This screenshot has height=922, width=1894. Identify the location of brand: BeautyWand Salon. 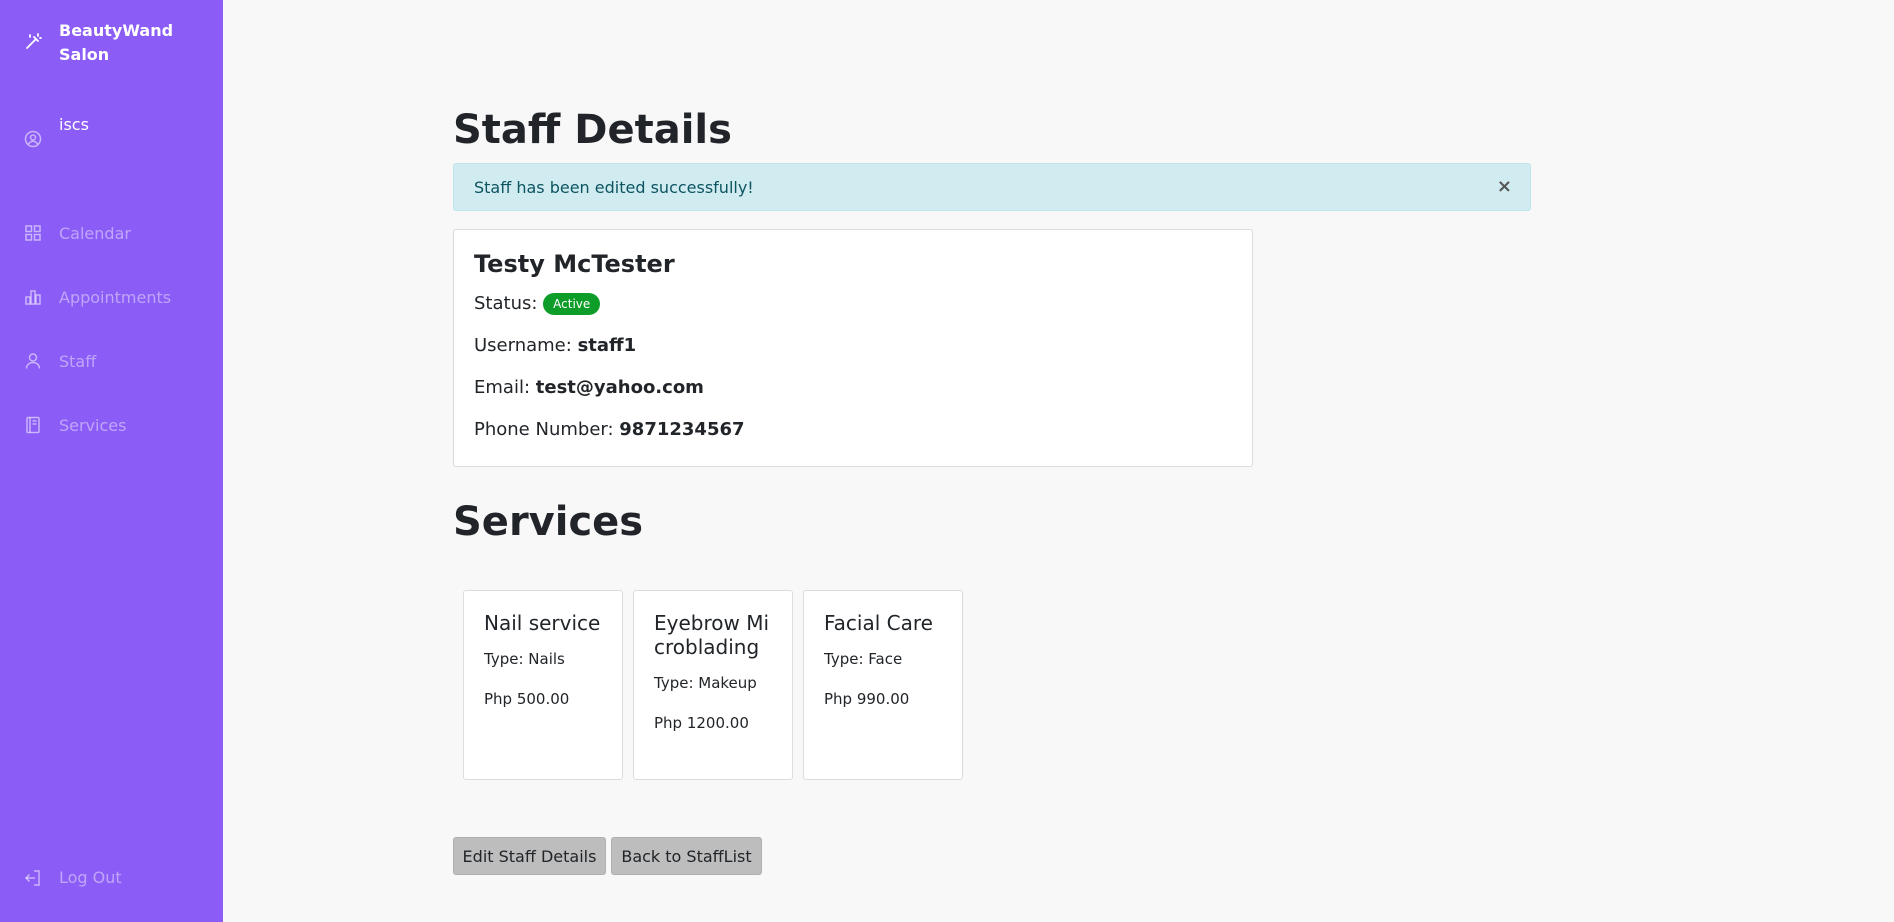
(106, 43).